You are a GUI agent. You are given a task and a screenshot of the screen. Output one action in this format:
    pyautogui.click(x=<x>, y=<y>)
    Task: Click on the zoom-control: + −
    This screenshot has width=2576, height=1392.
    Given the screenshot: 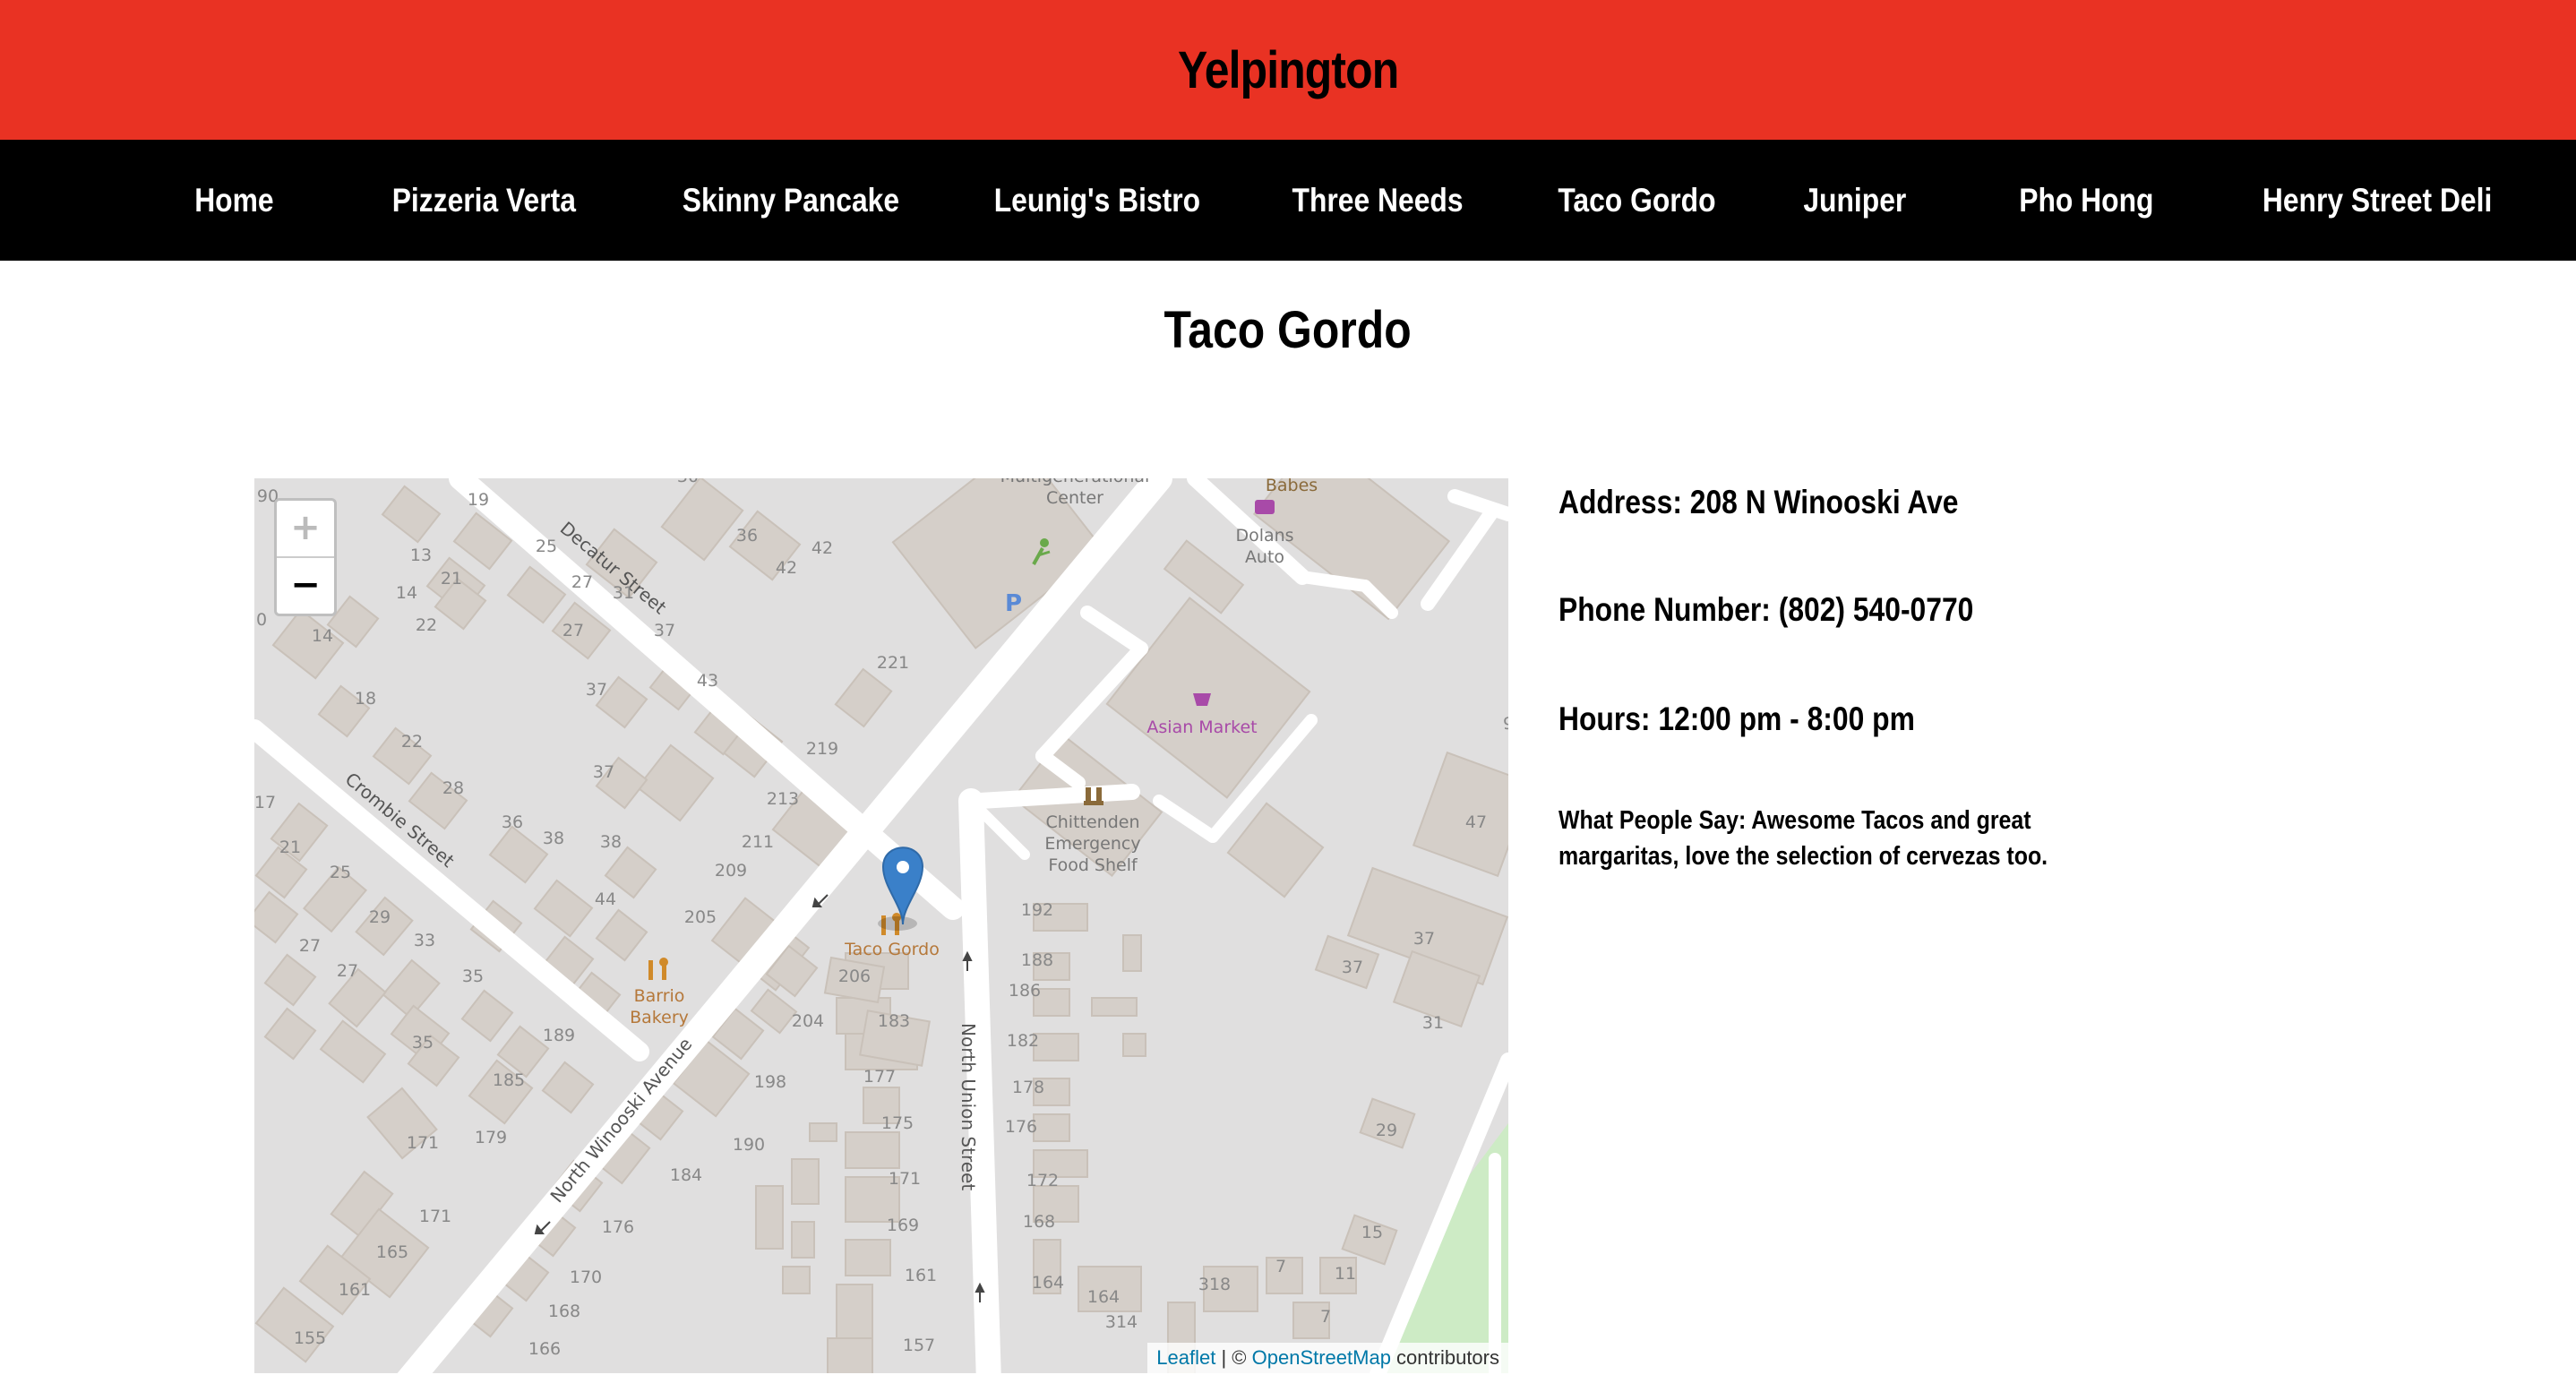 What is the action you would take?
    pyautogui.click(x=305, y=557)
    